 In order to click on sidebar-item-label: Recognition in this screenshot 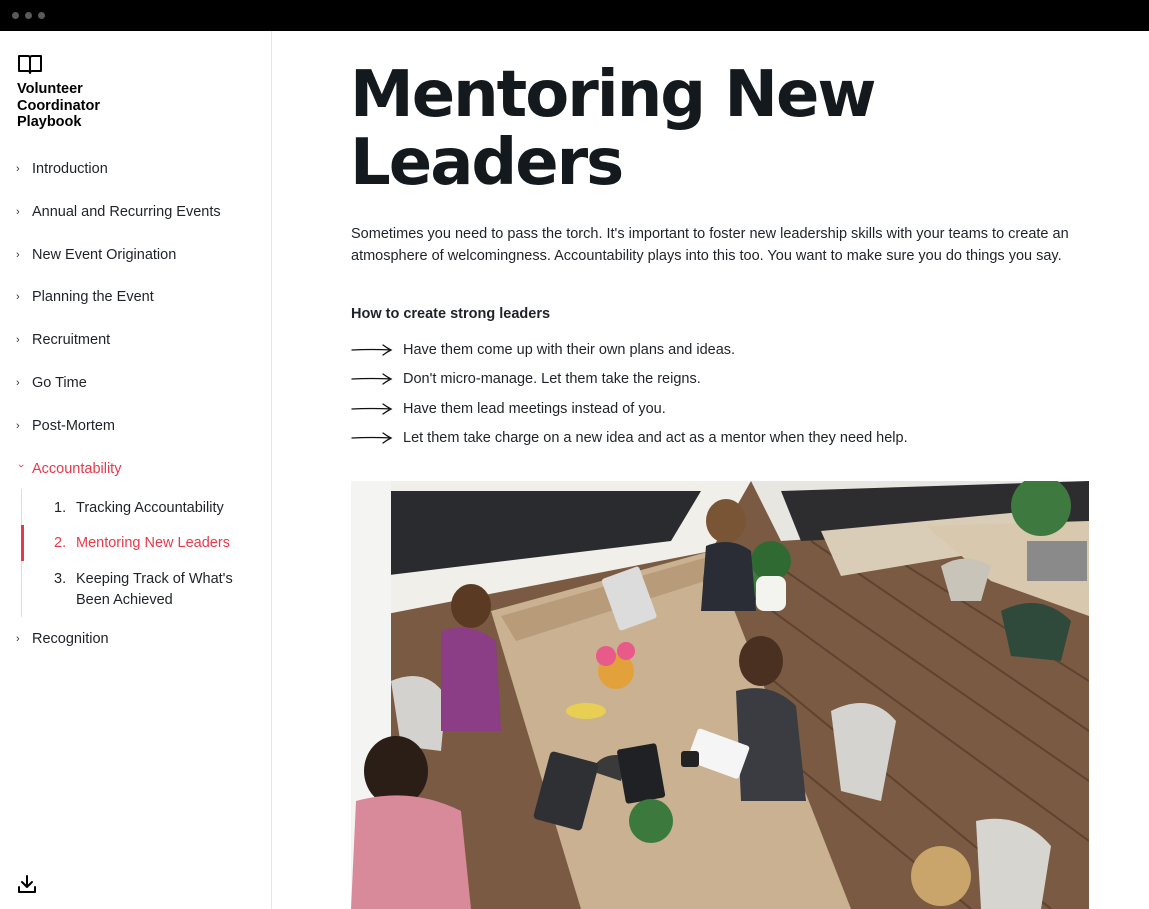, I will do `click(70, 639)`.